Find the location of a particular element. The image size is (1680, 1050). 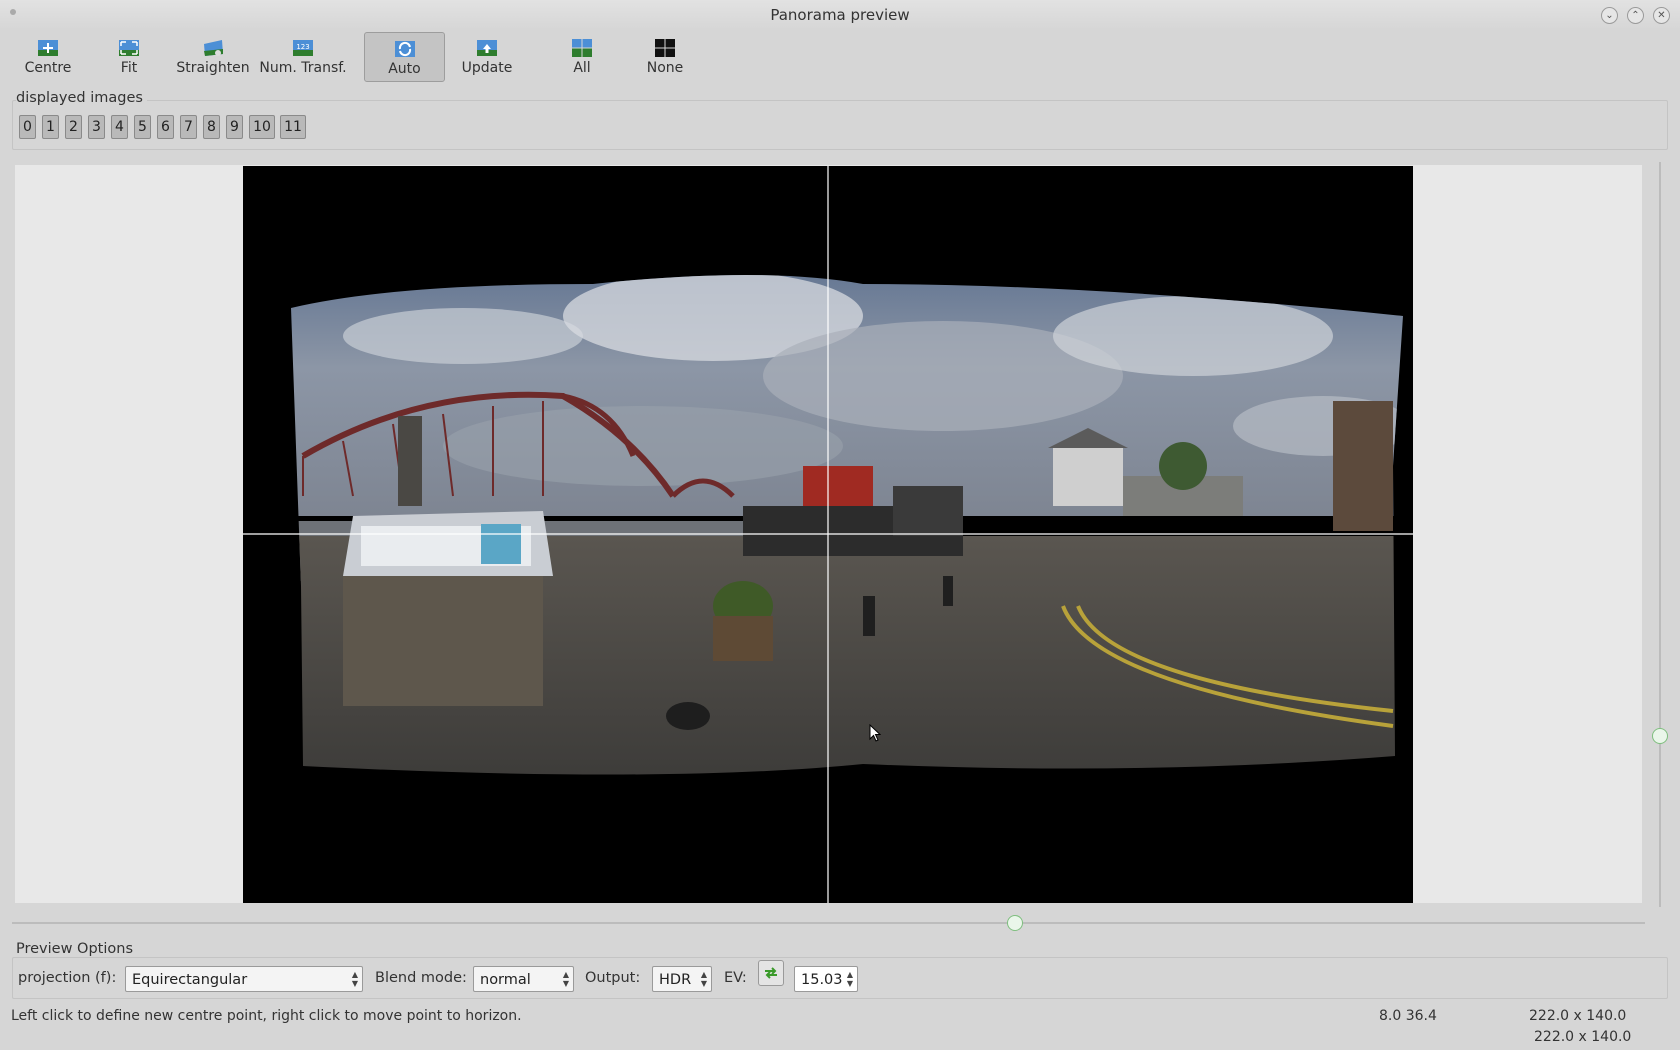

centre-icon is located at coordinates (48, 48).